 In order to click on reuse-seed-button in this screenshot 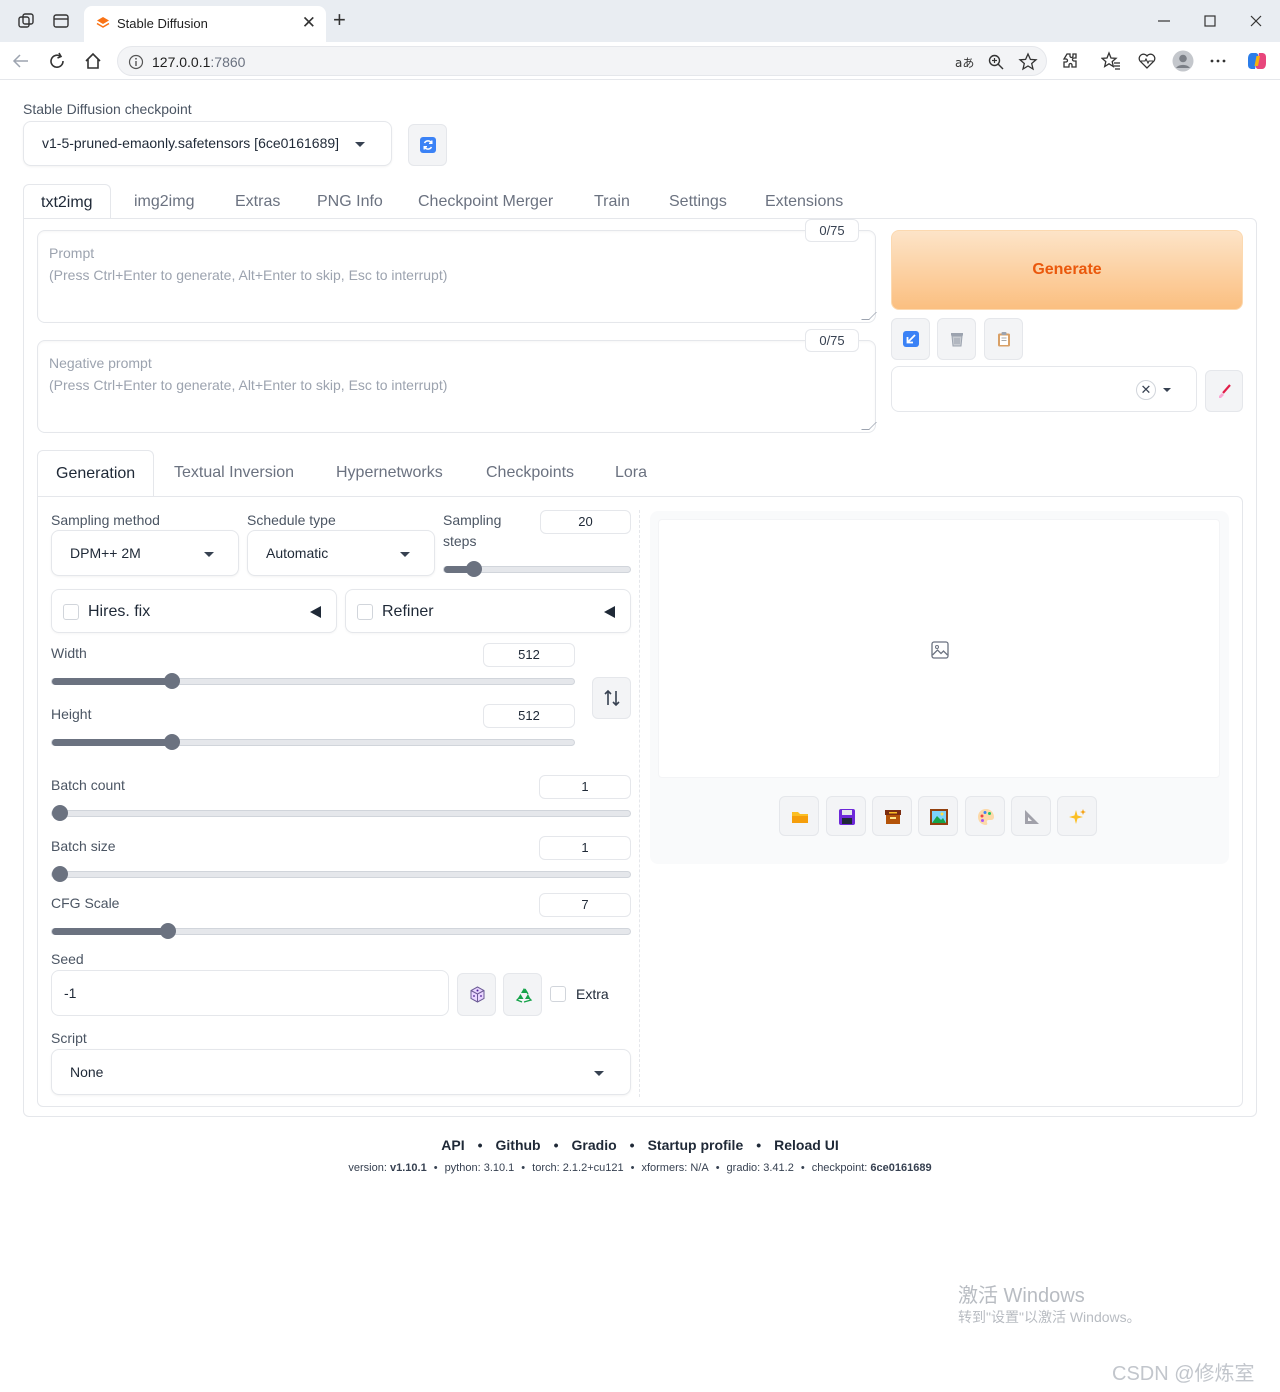, I will do `click(522, 994)`.